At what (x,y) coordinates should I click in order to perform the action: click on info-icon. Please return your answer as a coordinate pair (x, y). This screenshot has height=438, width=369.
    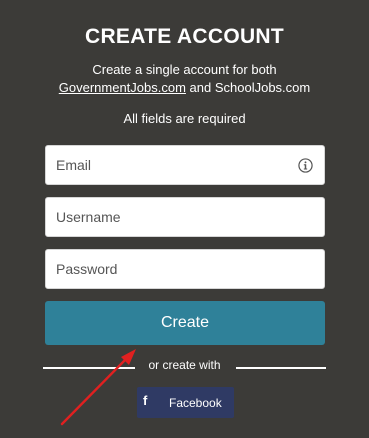
    Looking at the image, I should click on (305, 165).